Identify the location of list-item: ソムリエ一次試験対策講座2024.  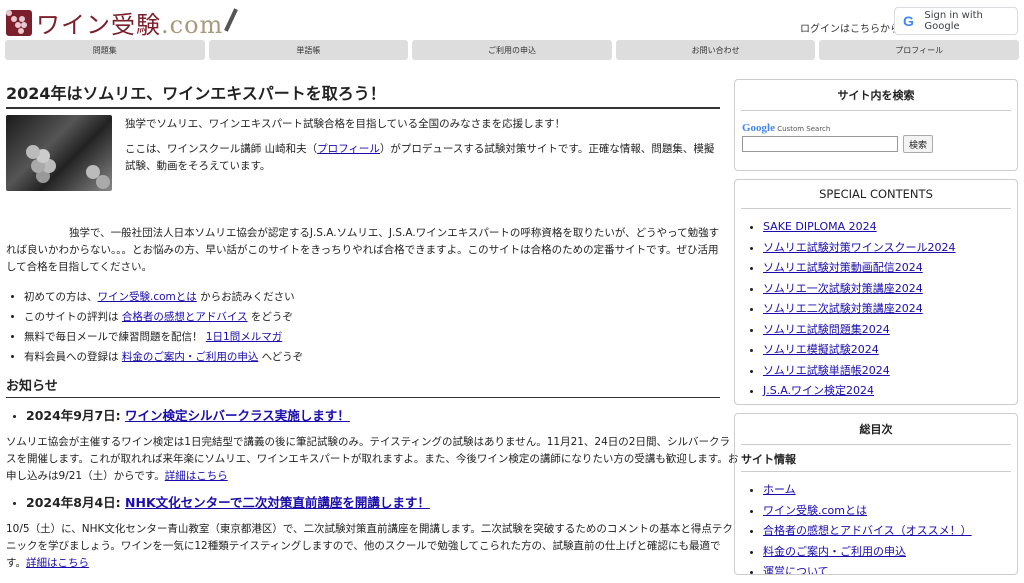
(890, 289).